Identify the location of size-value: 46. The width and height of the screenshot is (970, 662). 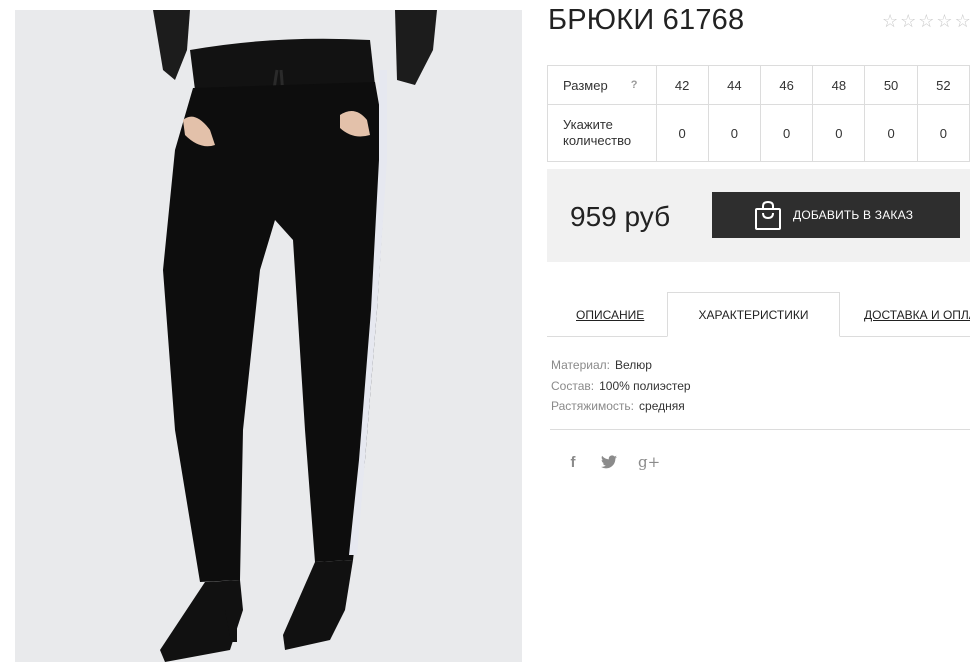
(786, 85).